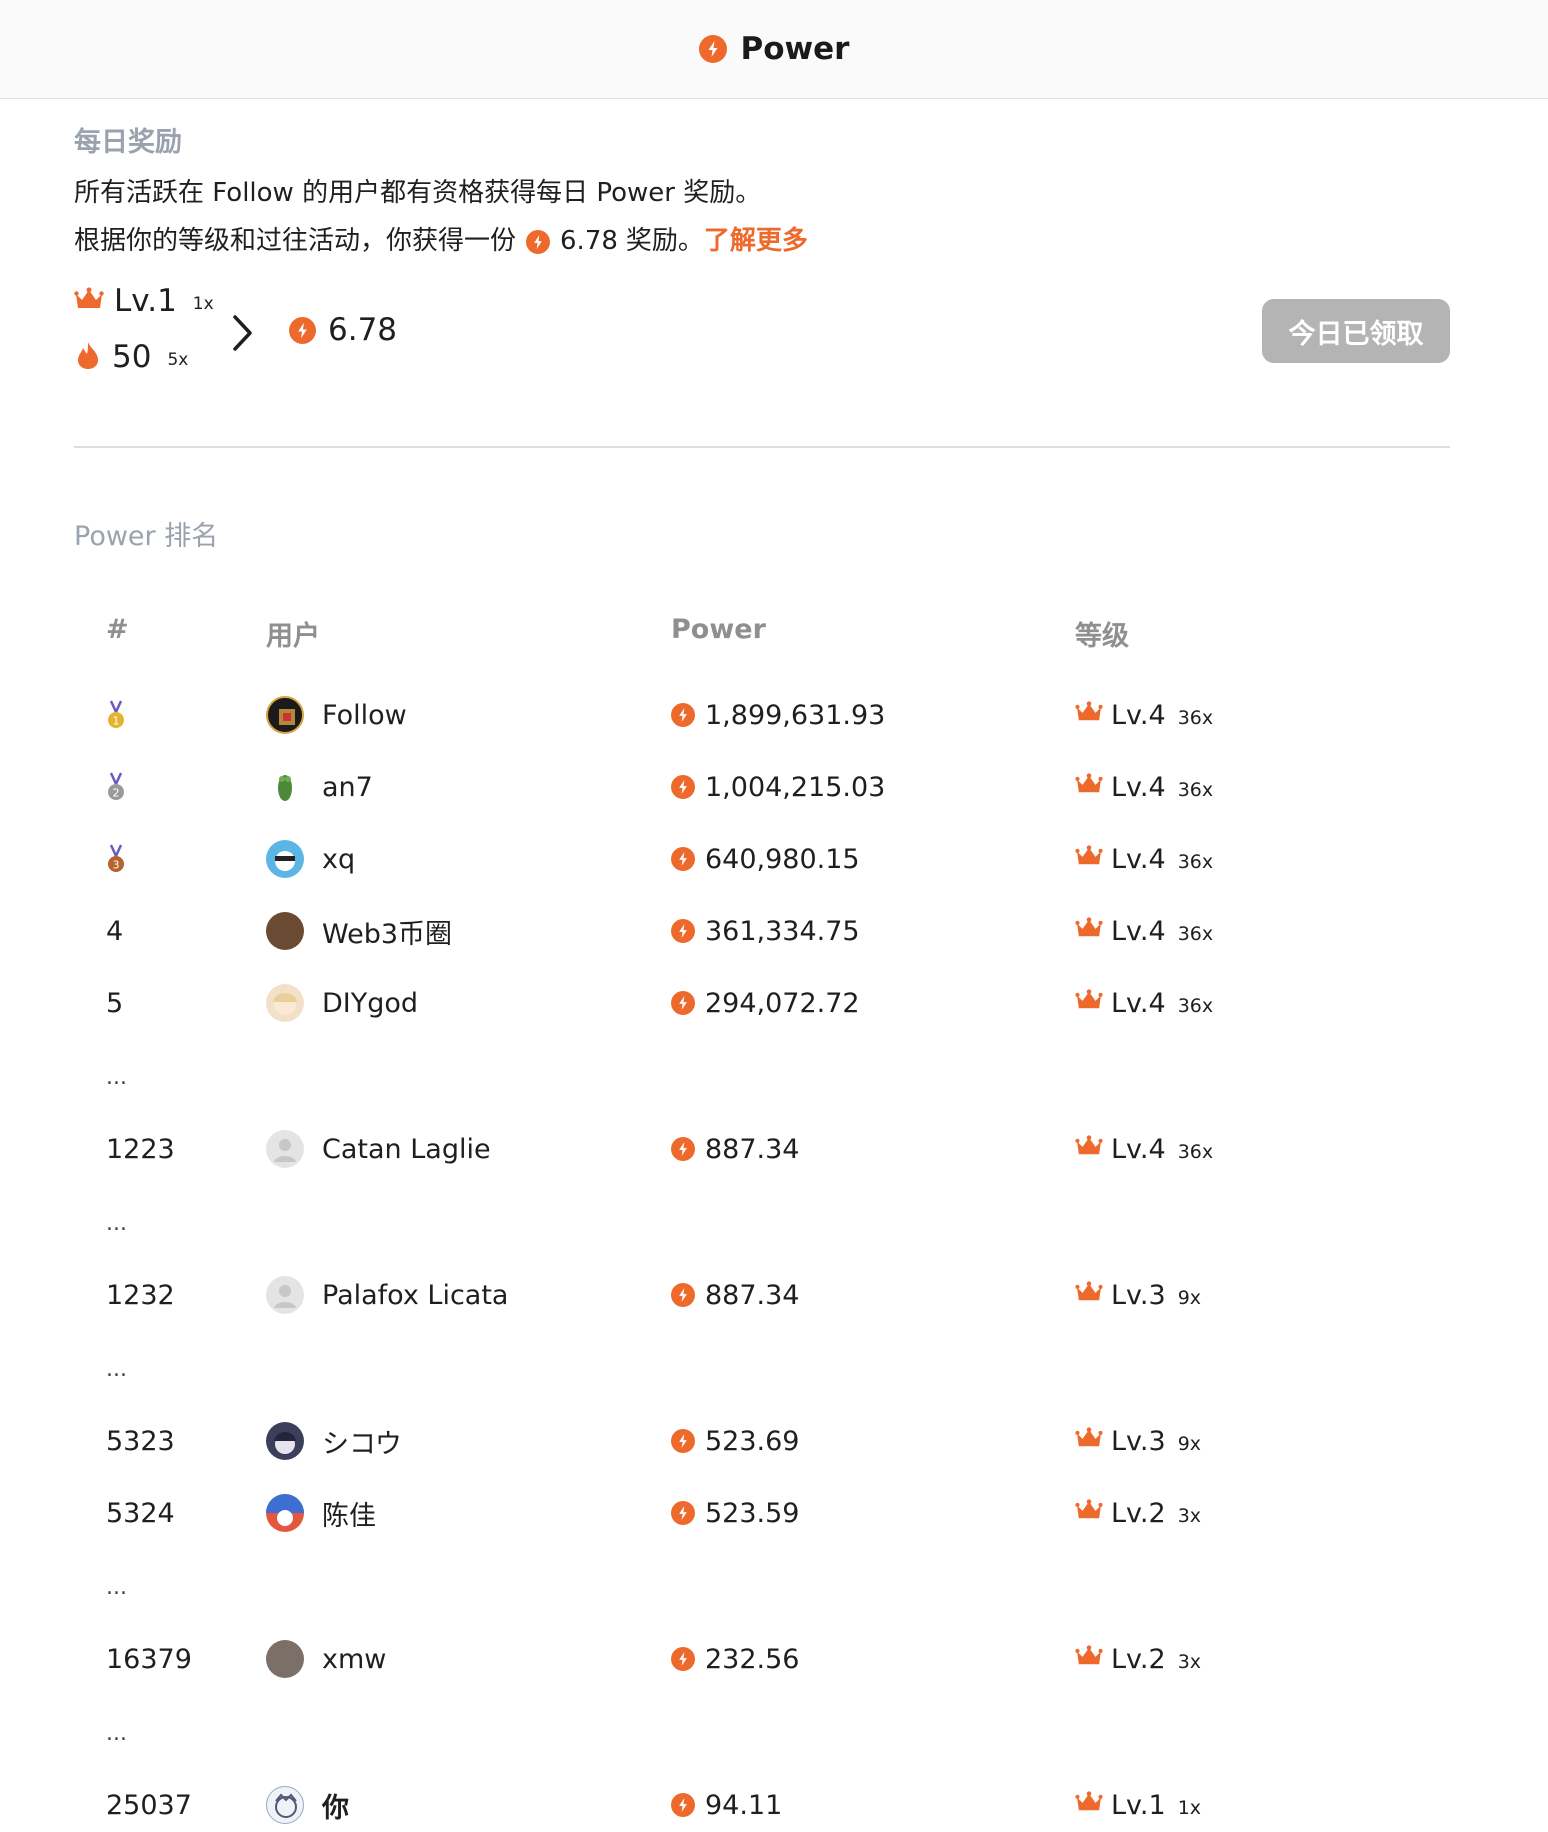 The height and width of the screenshot is (1832, 1548). Describe the element at coordinates (418, 193) in the screenshot. I see `daily-reward-line1-text: 所有活跃在 Follow 的用户都有资格获得每日 Power 奖励。` at that location.